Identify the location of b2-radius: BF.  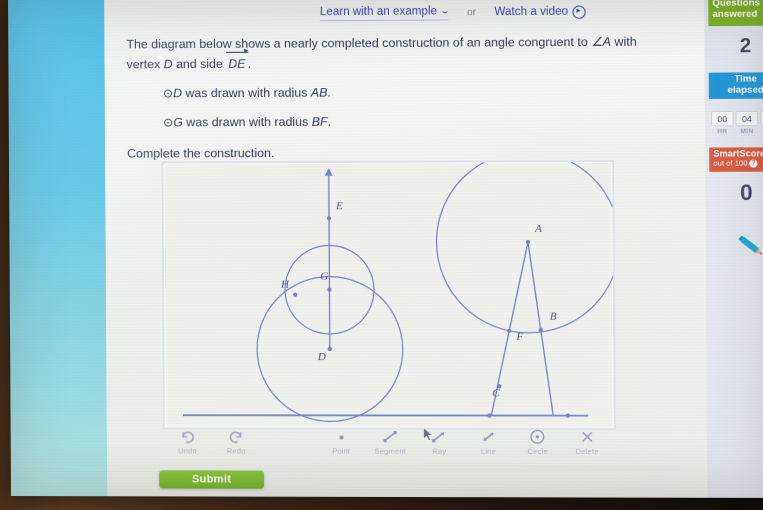
(319, 121).